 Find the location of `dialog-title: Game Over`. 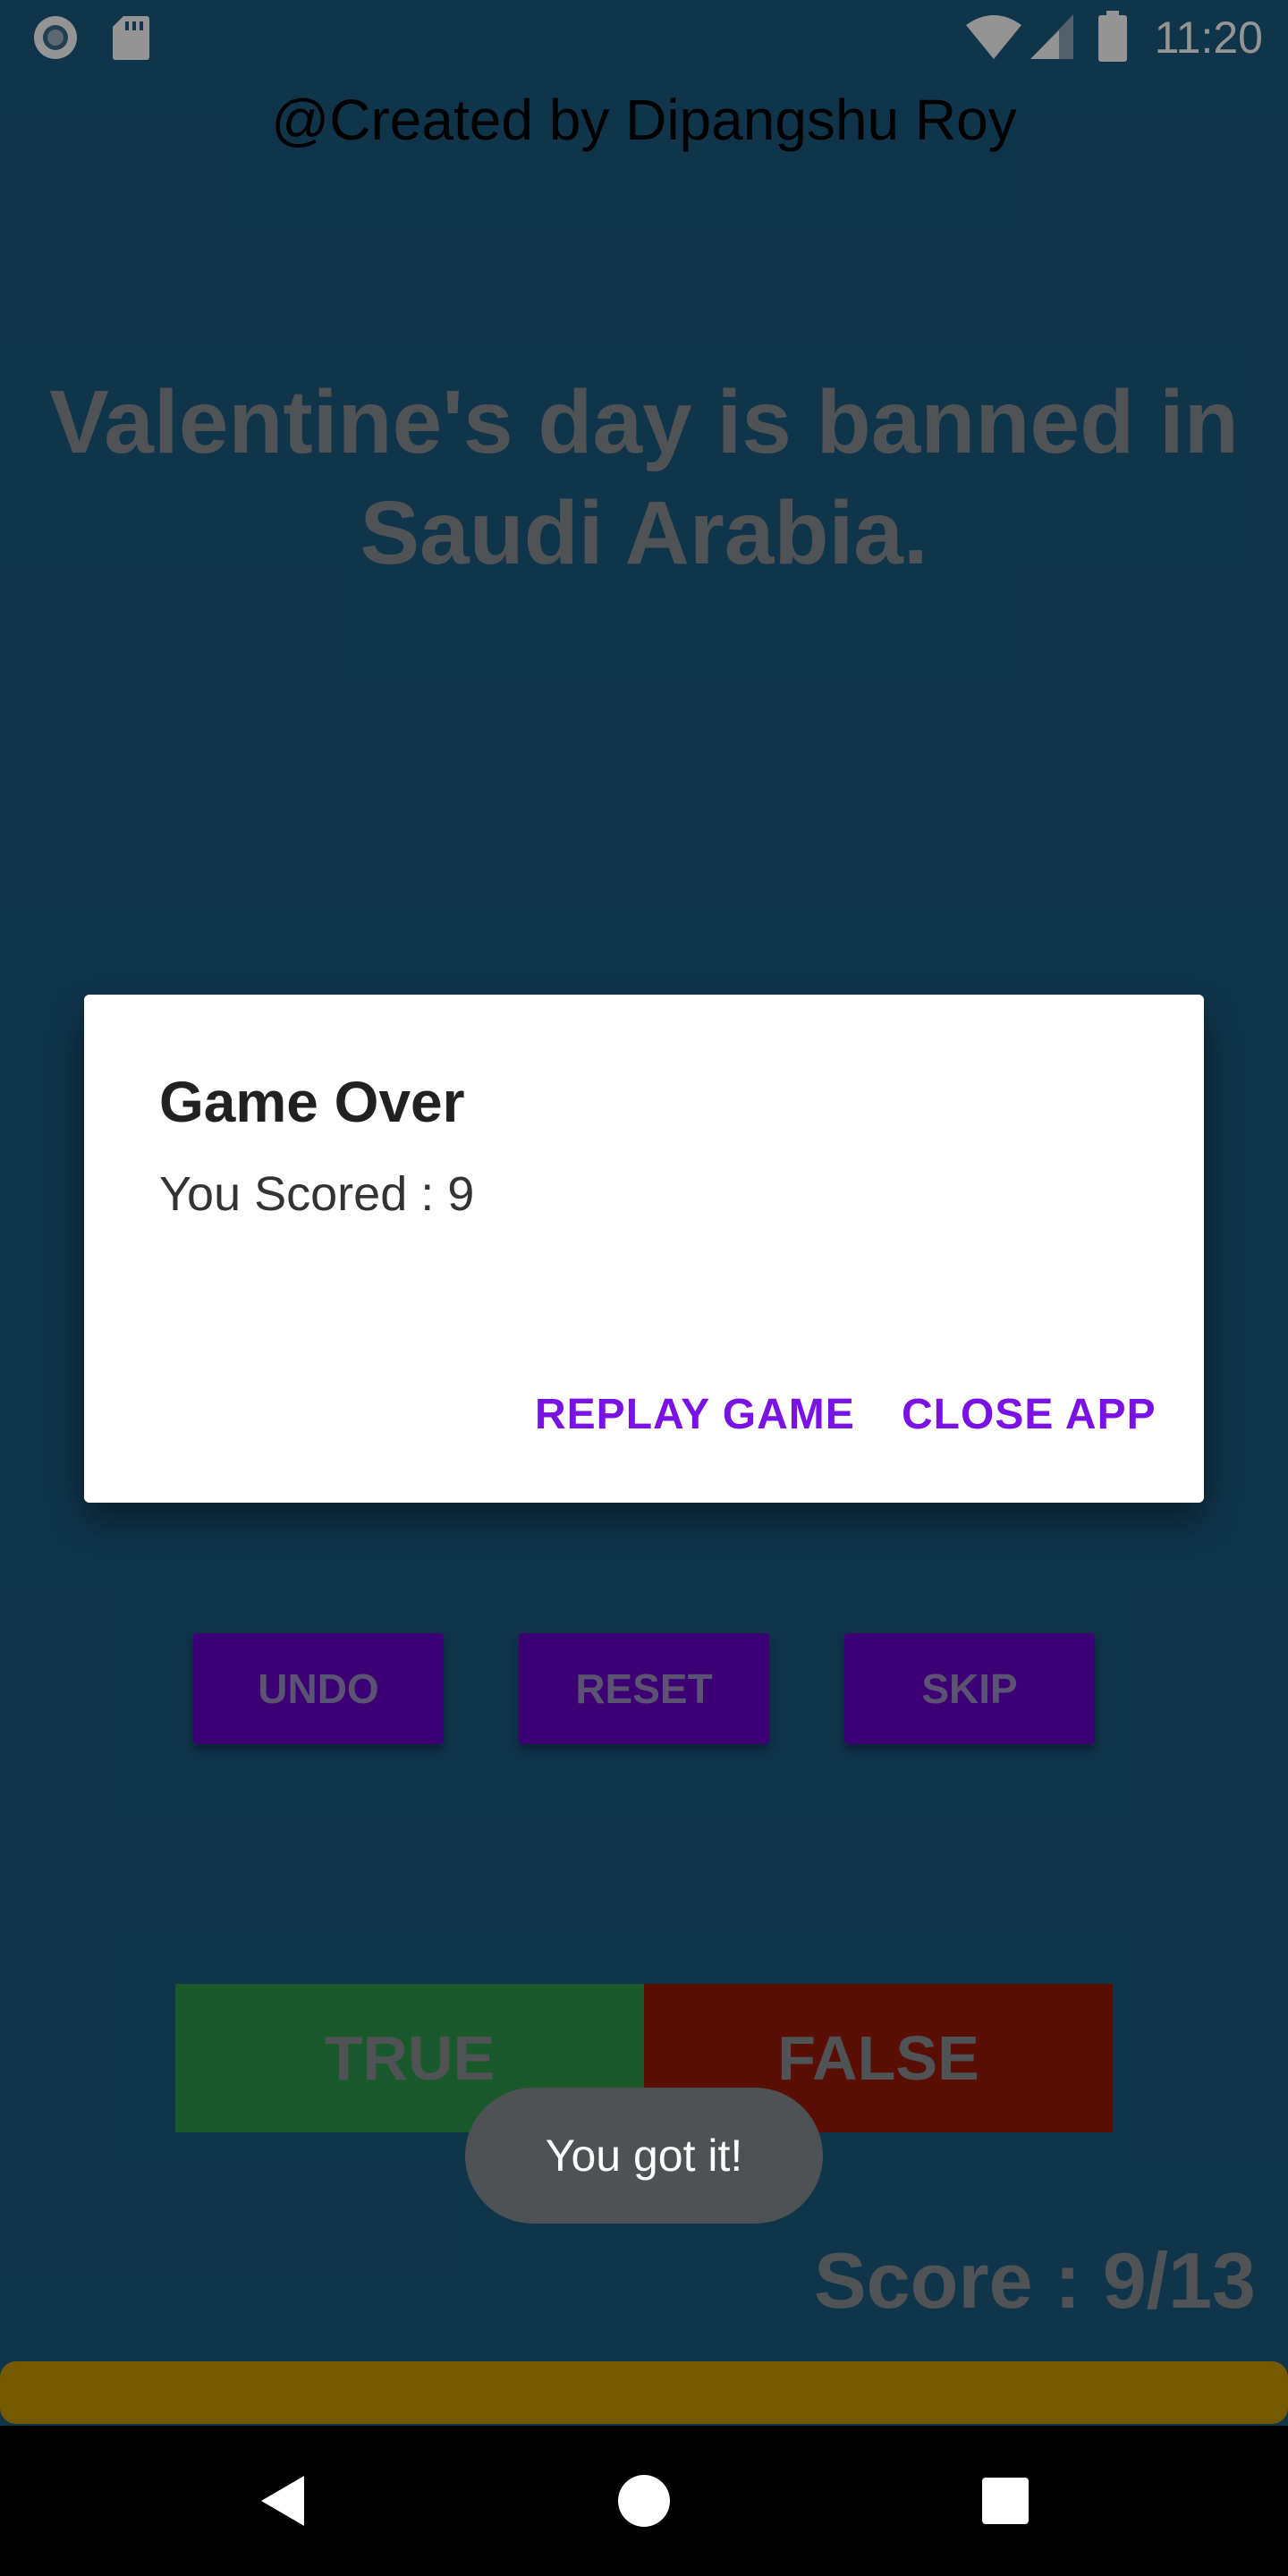

dialog-title: Game Over is located at coordinates (312, 1102).